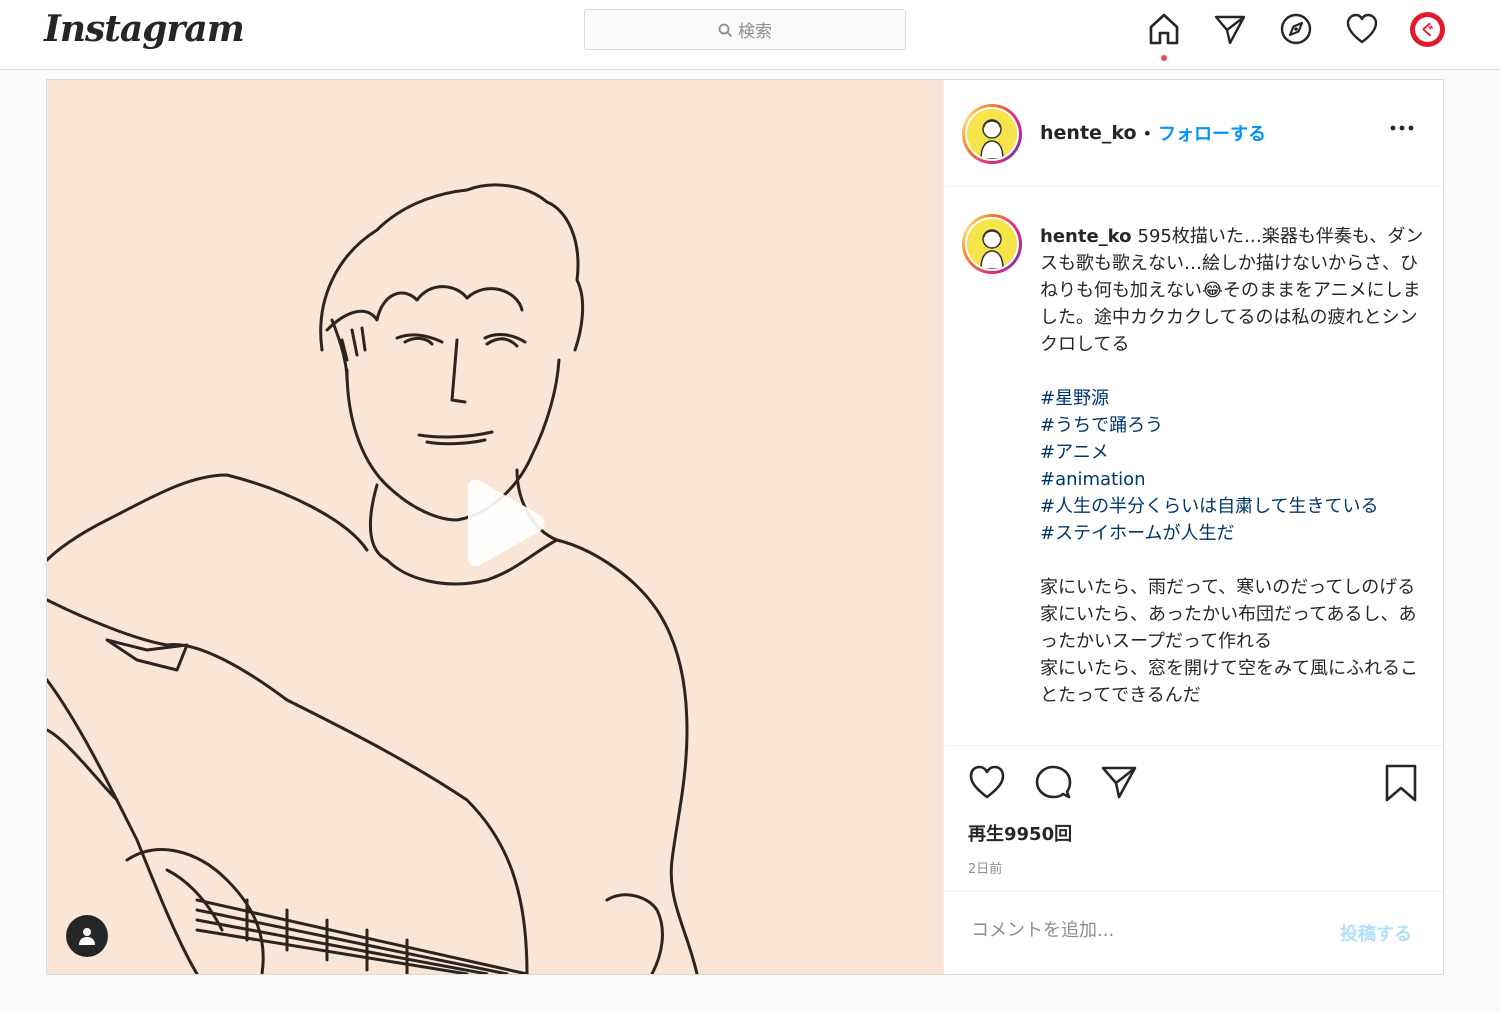 The height and width of the screenshot is (1013, 1500). What do you see at coordinates (1228, 628) in the screenshot?
I see `caption-body-line: 家にいたら、あったかい布団だってあるし、あったかいスープだって作れる` at bounding box center [1228, 628].